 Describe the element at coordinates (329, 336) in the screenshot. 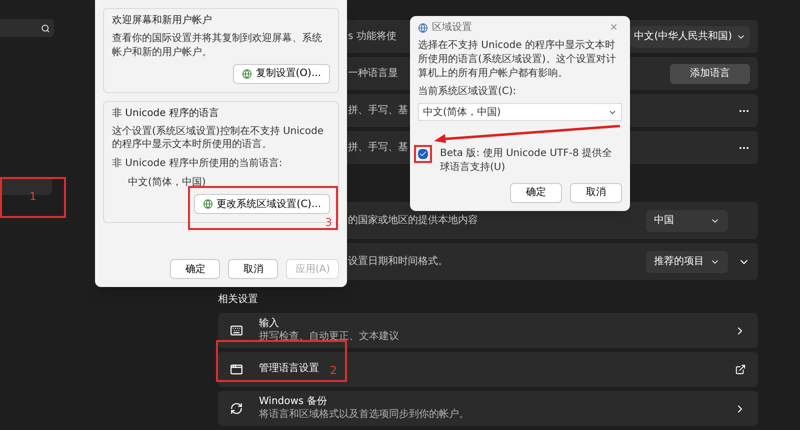

I see `setting-subtitle: 拼写检查、自动更正、文本建议` at that location.